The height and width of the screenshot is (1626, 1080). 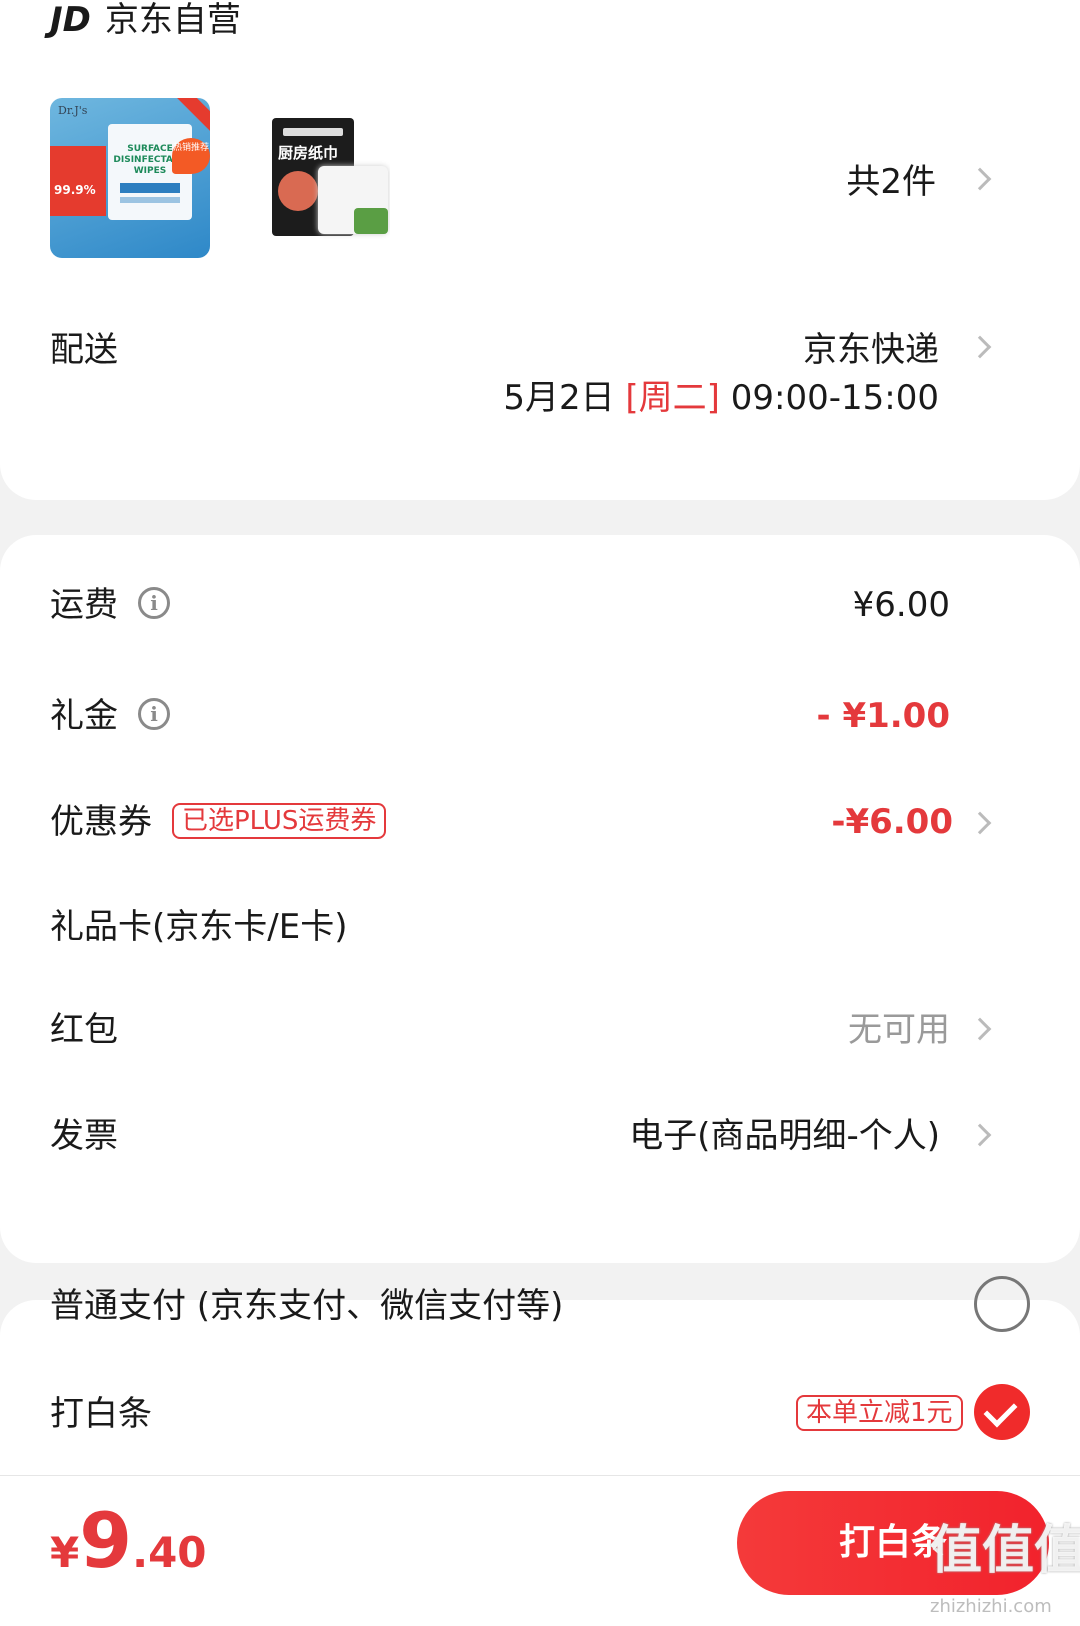 What do you see at coordinates (559, 398) in the screenshot?
I see `delivery-date: 5月2日` at bounding box center [559, 398].